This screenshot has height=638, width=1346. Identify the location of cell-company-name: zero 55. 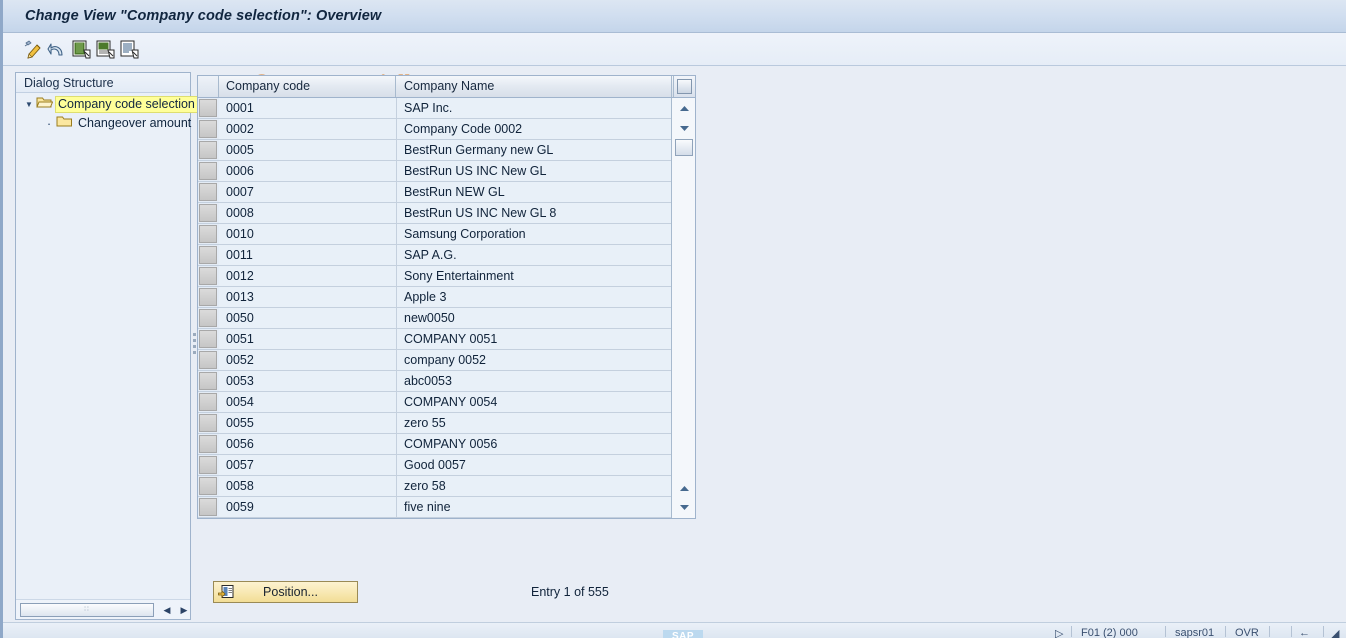
(534, 423).